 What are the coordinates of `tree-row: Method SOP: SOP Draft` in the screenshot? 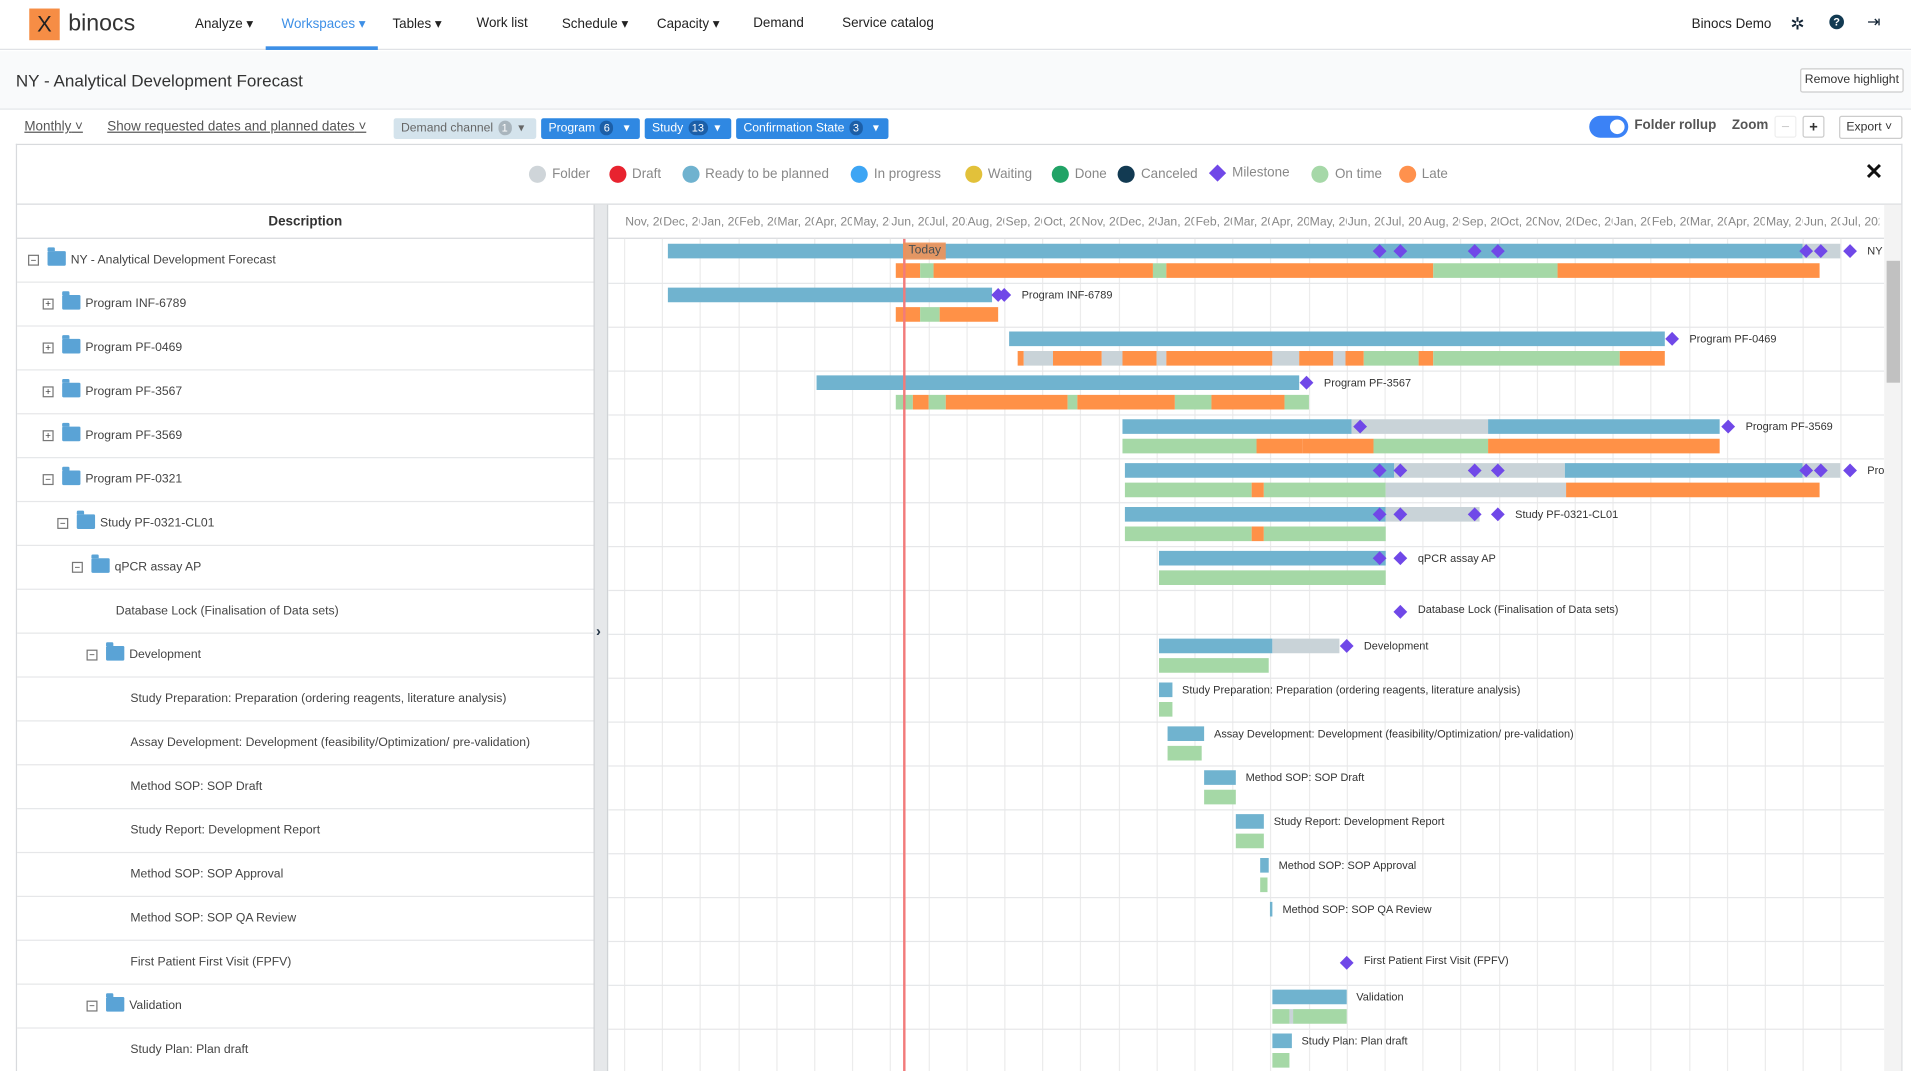 It's located at (305, 787).